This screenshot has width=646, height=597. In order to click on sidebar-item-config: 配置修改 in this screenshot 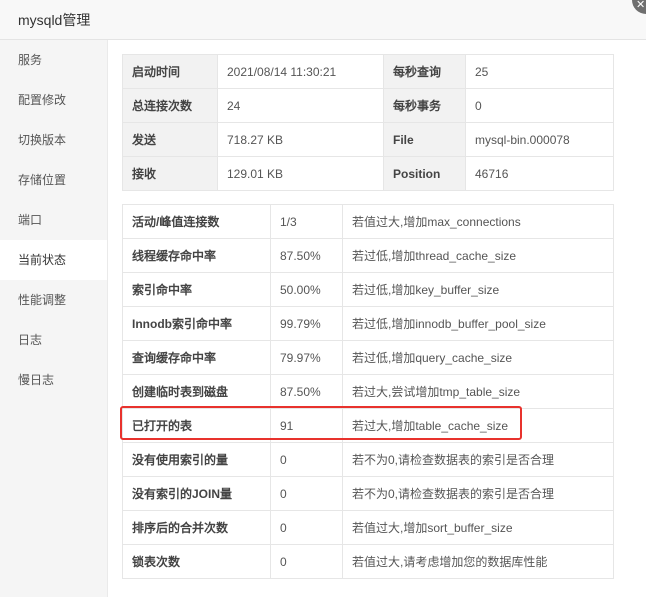, I will do `click(53, 100)`.